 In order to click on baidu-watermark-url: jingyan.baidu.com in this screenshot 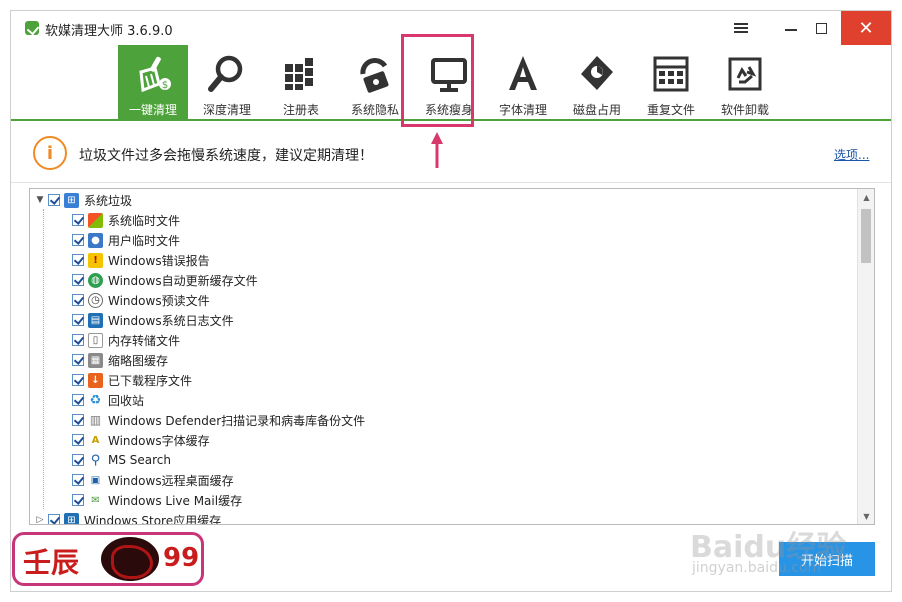, I will do `click(757, 568)`.